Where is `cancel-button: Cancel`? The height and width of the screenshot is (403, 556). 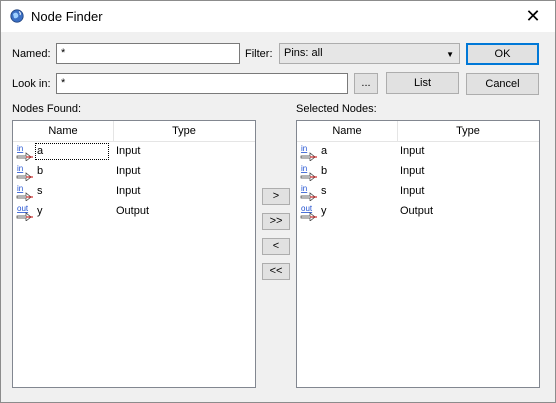
cancel-button: Cancel is located at coordinates (502, 84).